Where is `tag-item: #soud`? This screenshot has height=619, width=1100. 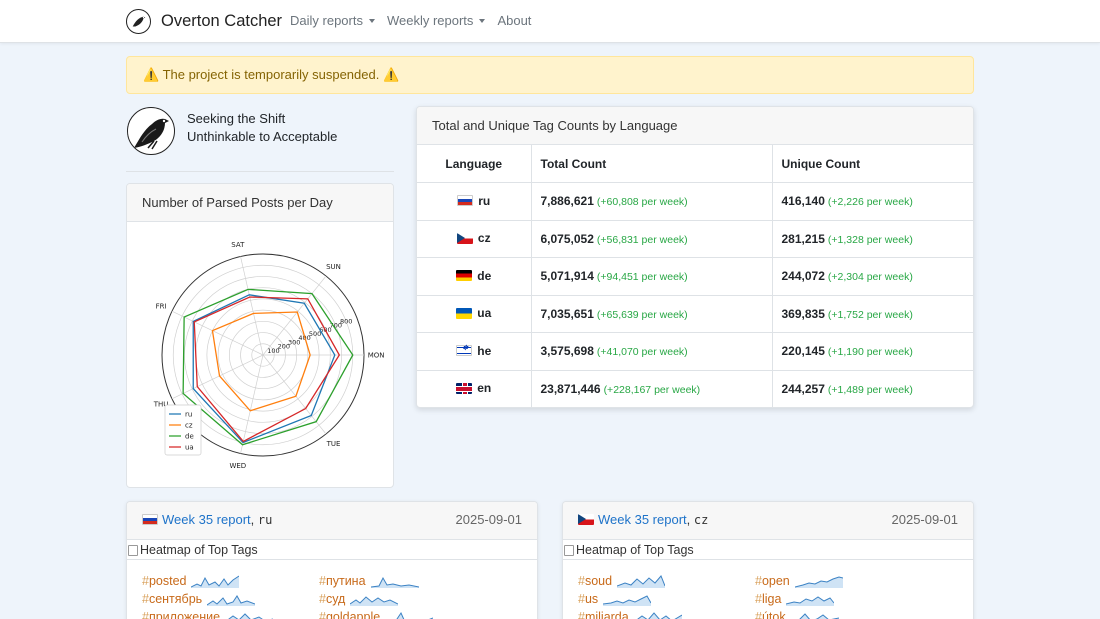 tag-item: #soud is located at coordinates (622, 581).